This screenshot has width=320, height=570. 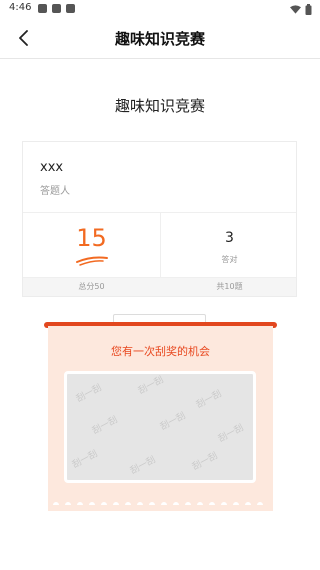 I want to click on user-name: xxx, so click(x=52, y=167).